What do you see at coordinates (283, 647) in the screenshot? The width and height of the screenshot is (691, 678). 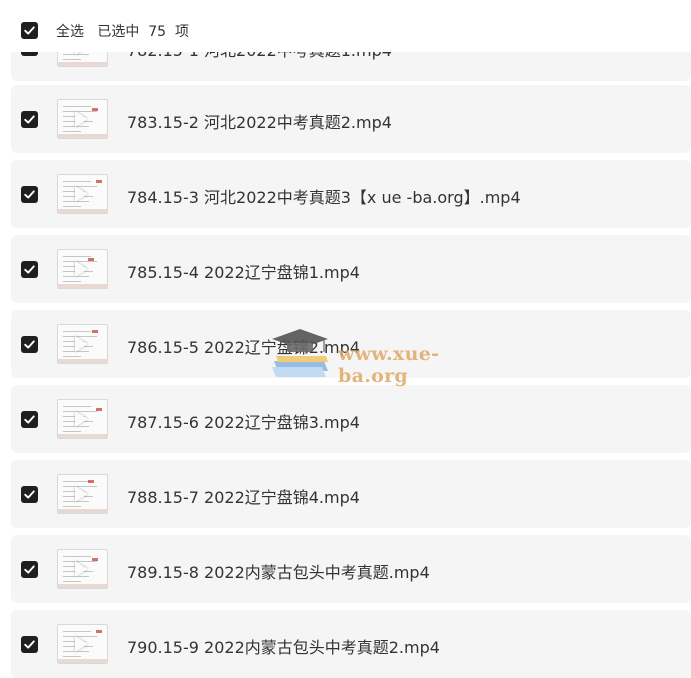 I see `file-name: 790.15-9 2022内蒙古包头中考真题2.mp4` at bounding box center [283, 647].